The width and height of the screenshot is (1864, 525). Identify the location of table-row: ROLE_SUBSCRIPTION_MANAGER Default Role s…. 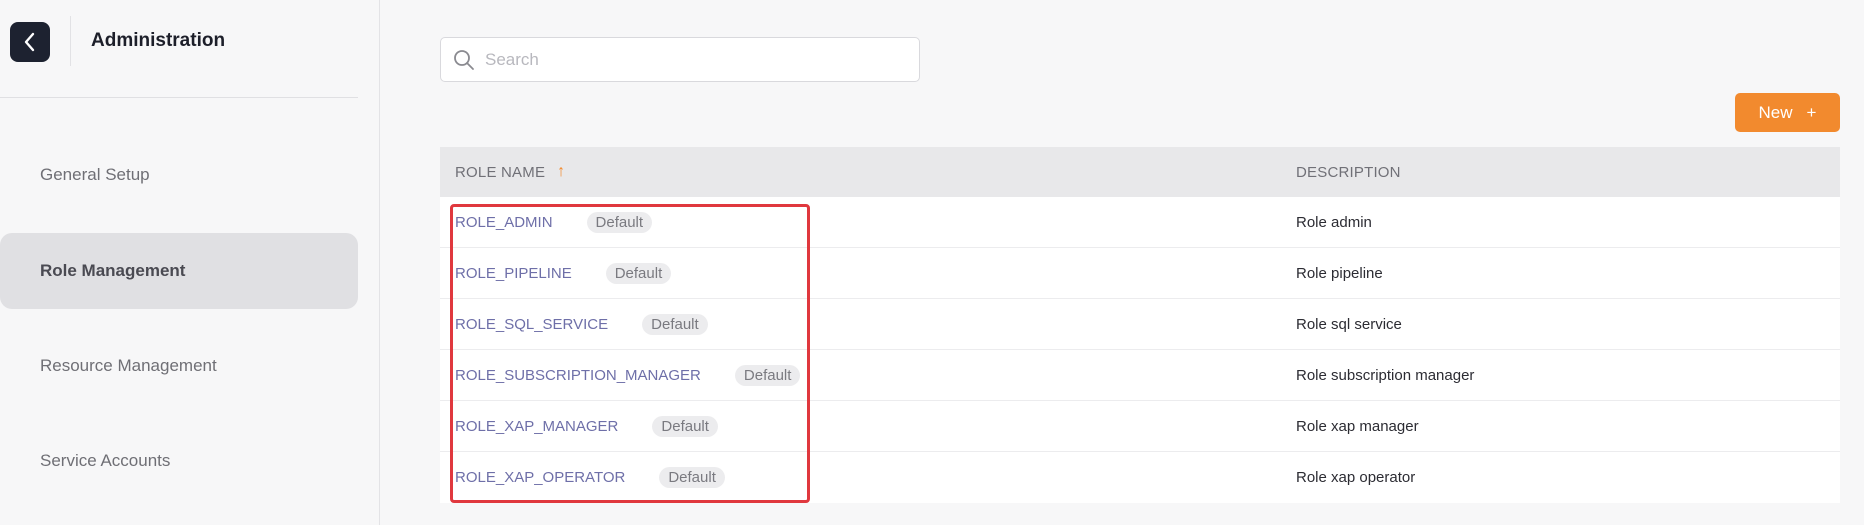
(1140, 375).